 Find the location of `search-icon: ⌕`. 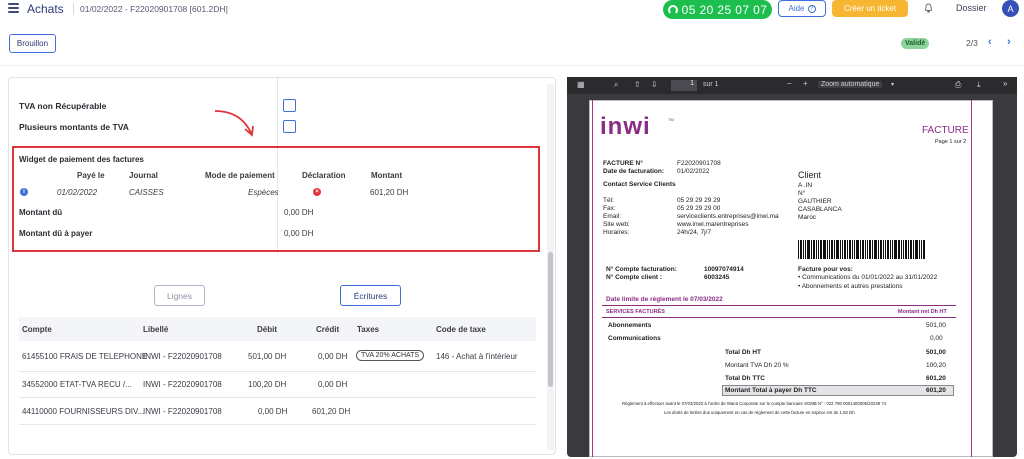

search-icon: ⌕ is located at coordinates (616, 85).